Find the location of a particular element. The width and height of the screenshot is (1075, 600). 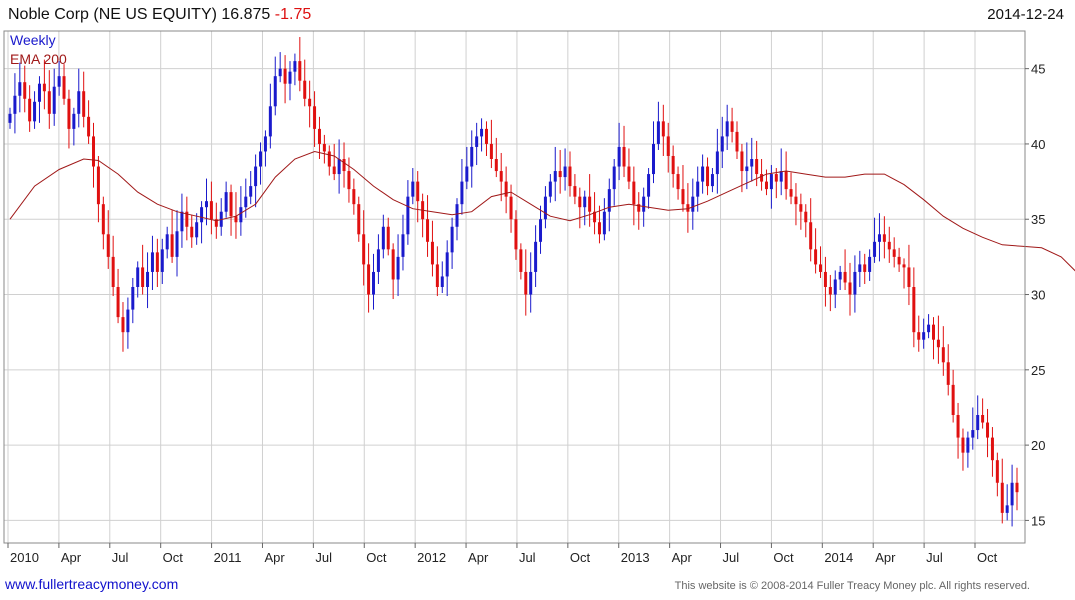

y-axis: 15 20 25 30 35 40 45 is located at coordinates (1035, 295).